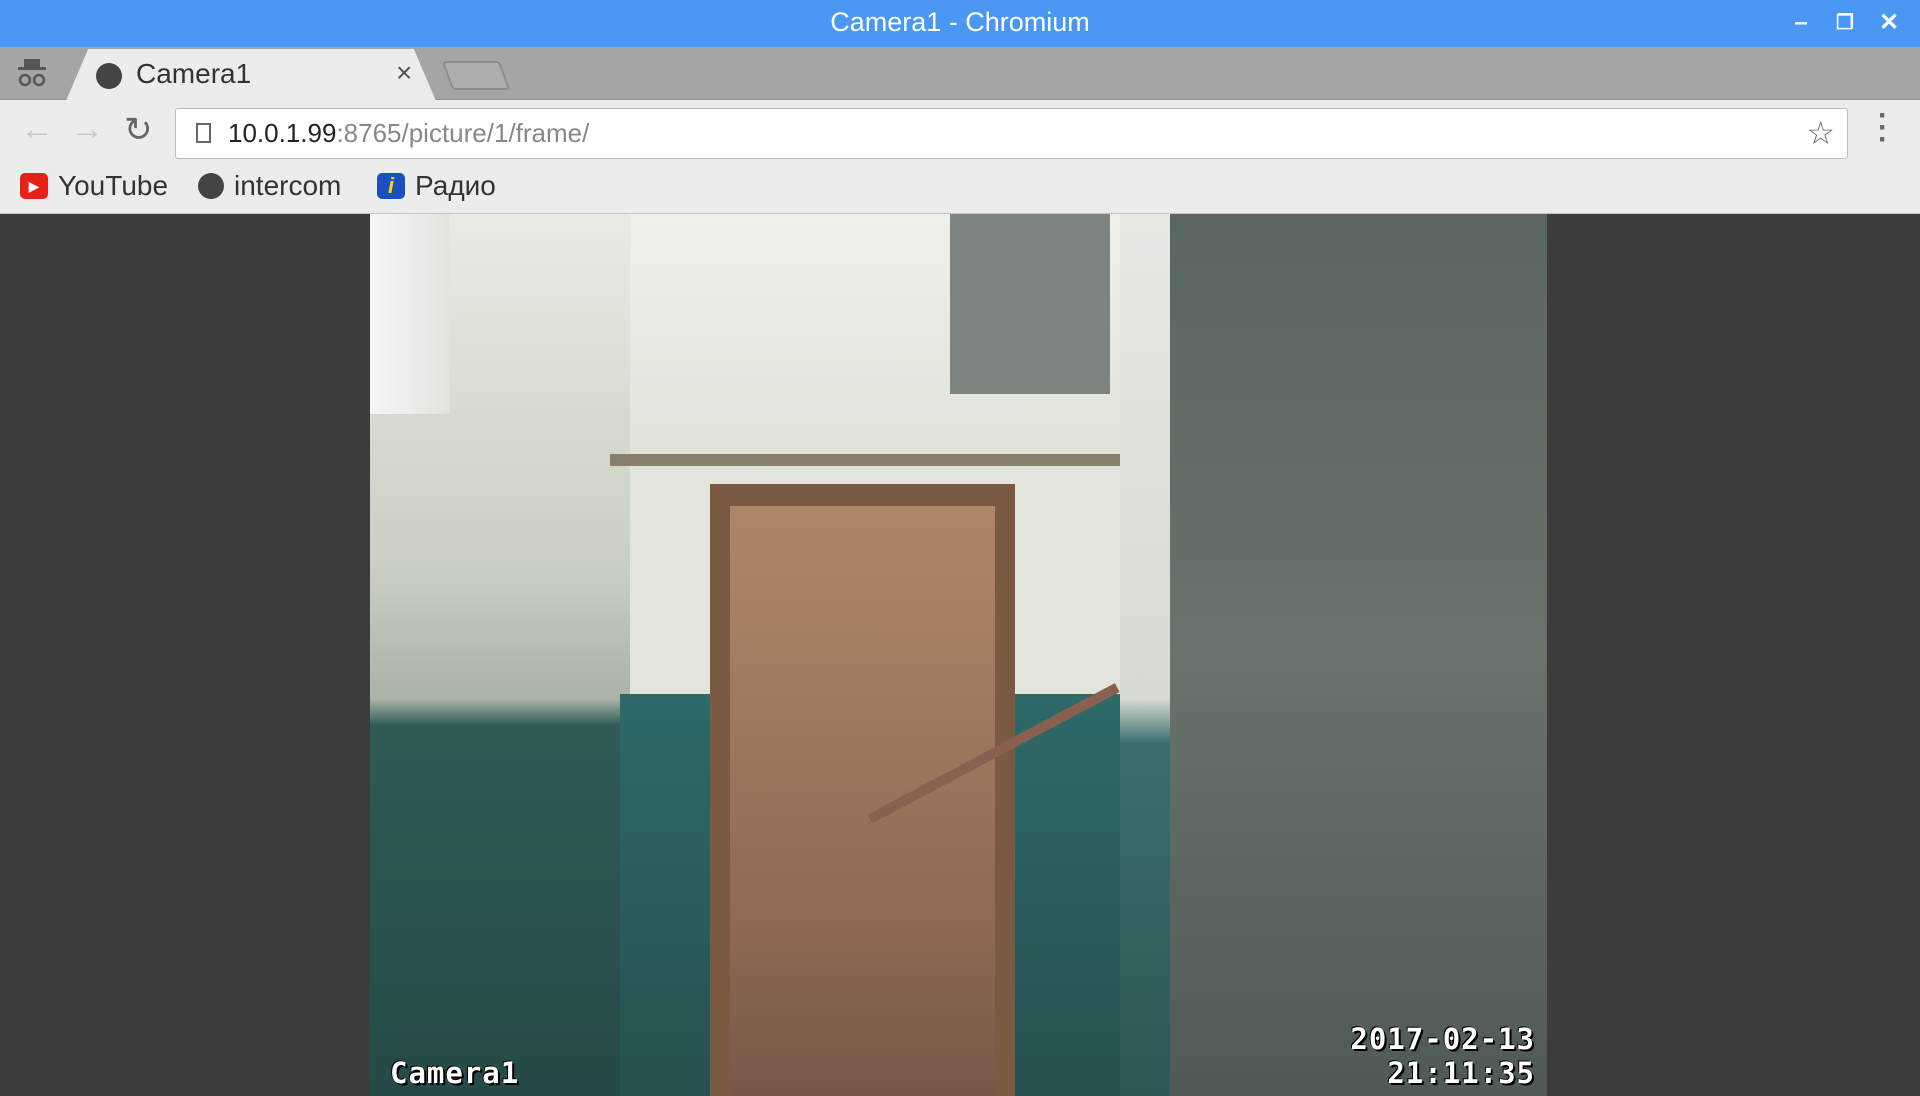 This screenshot has width=1920, height=1096. I want to click on bookmark-label: Радио, so click(455, 185).